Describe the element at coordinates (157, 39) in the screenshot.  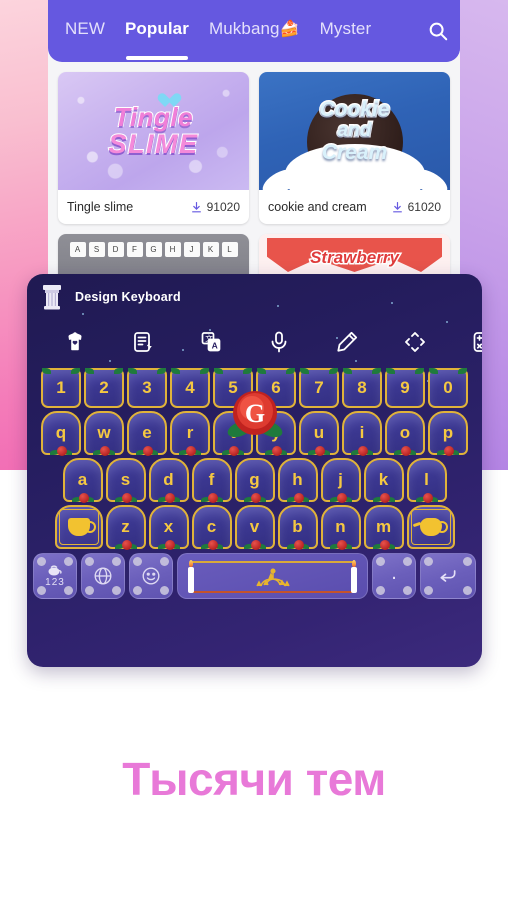
I see `tab-popular: Popular` at that location.